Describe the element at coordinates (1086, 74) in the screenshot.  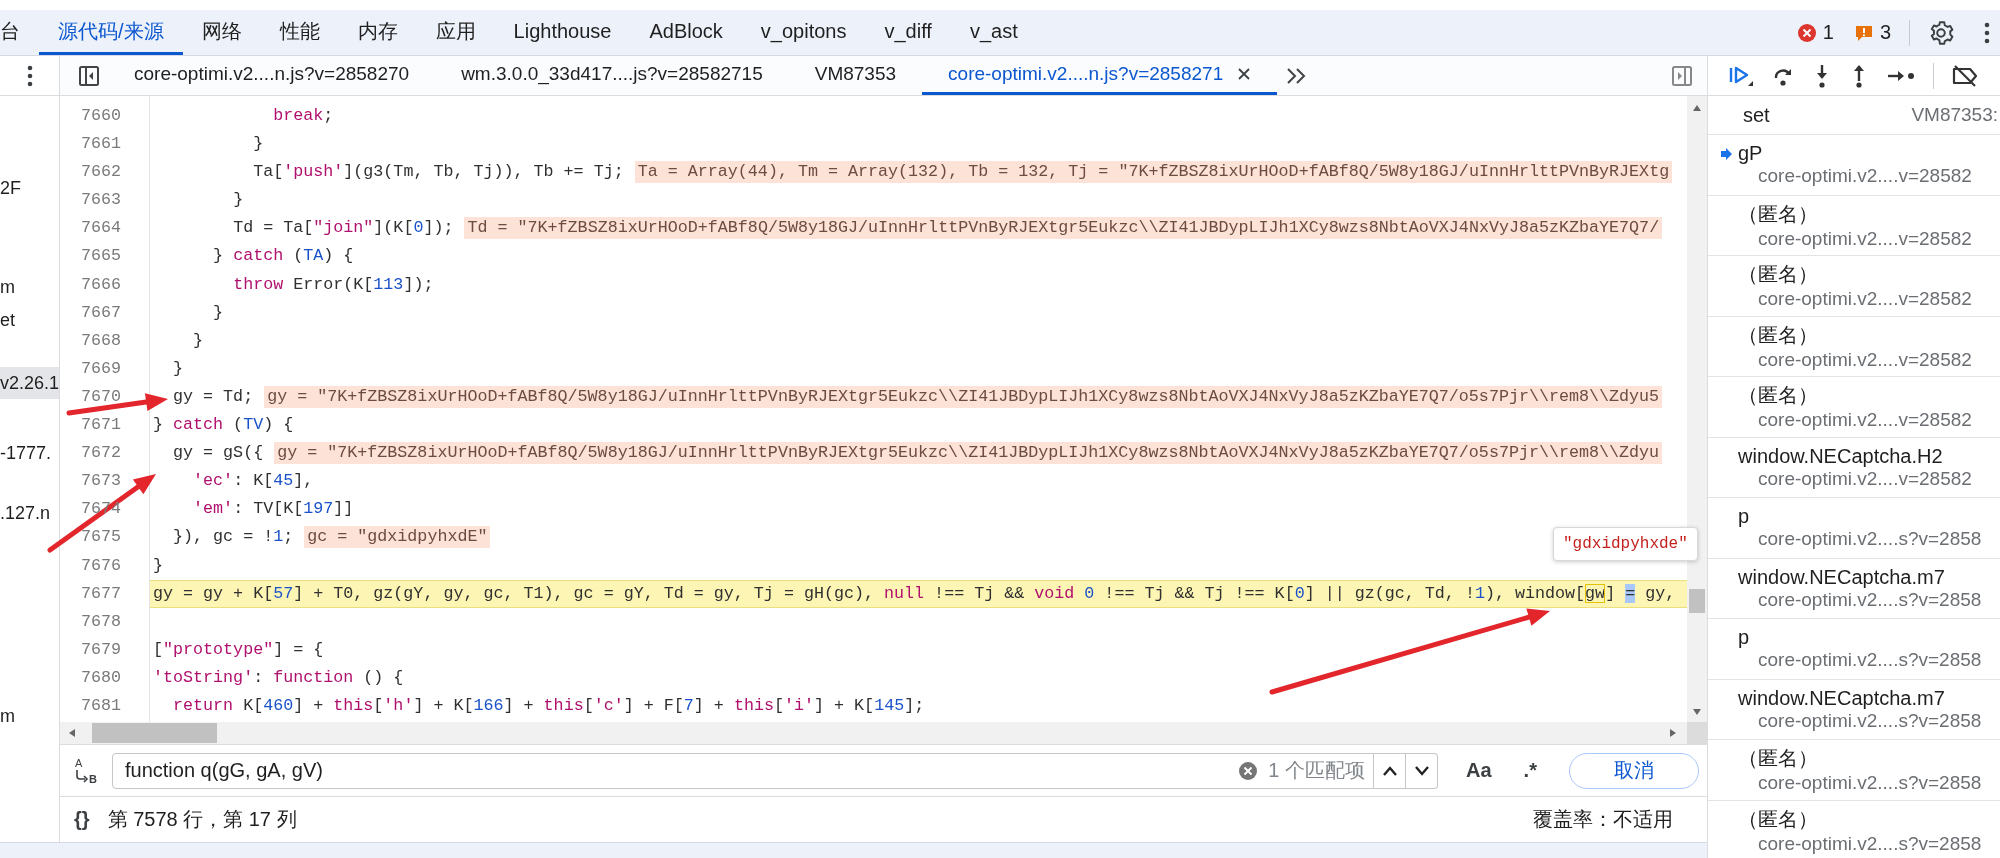
I see `file-tab-label: core-optimi.v2....n.js?v=2858271` at that location.